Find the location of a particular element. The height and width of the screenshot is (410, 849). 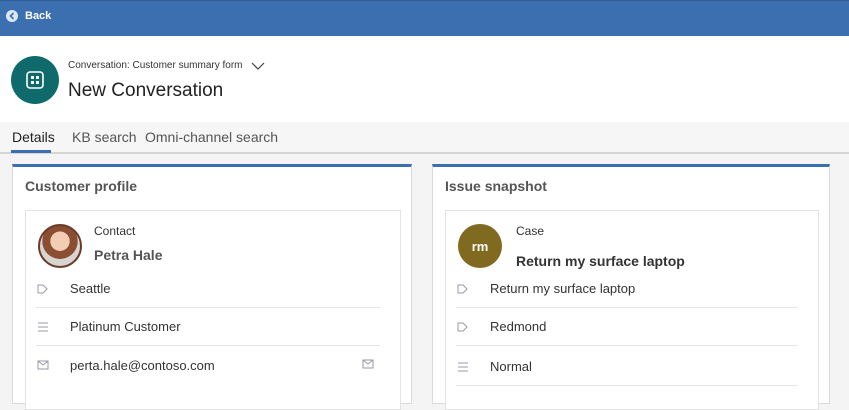

contact-name: Petra Hale is located at coordinates (128, 255).